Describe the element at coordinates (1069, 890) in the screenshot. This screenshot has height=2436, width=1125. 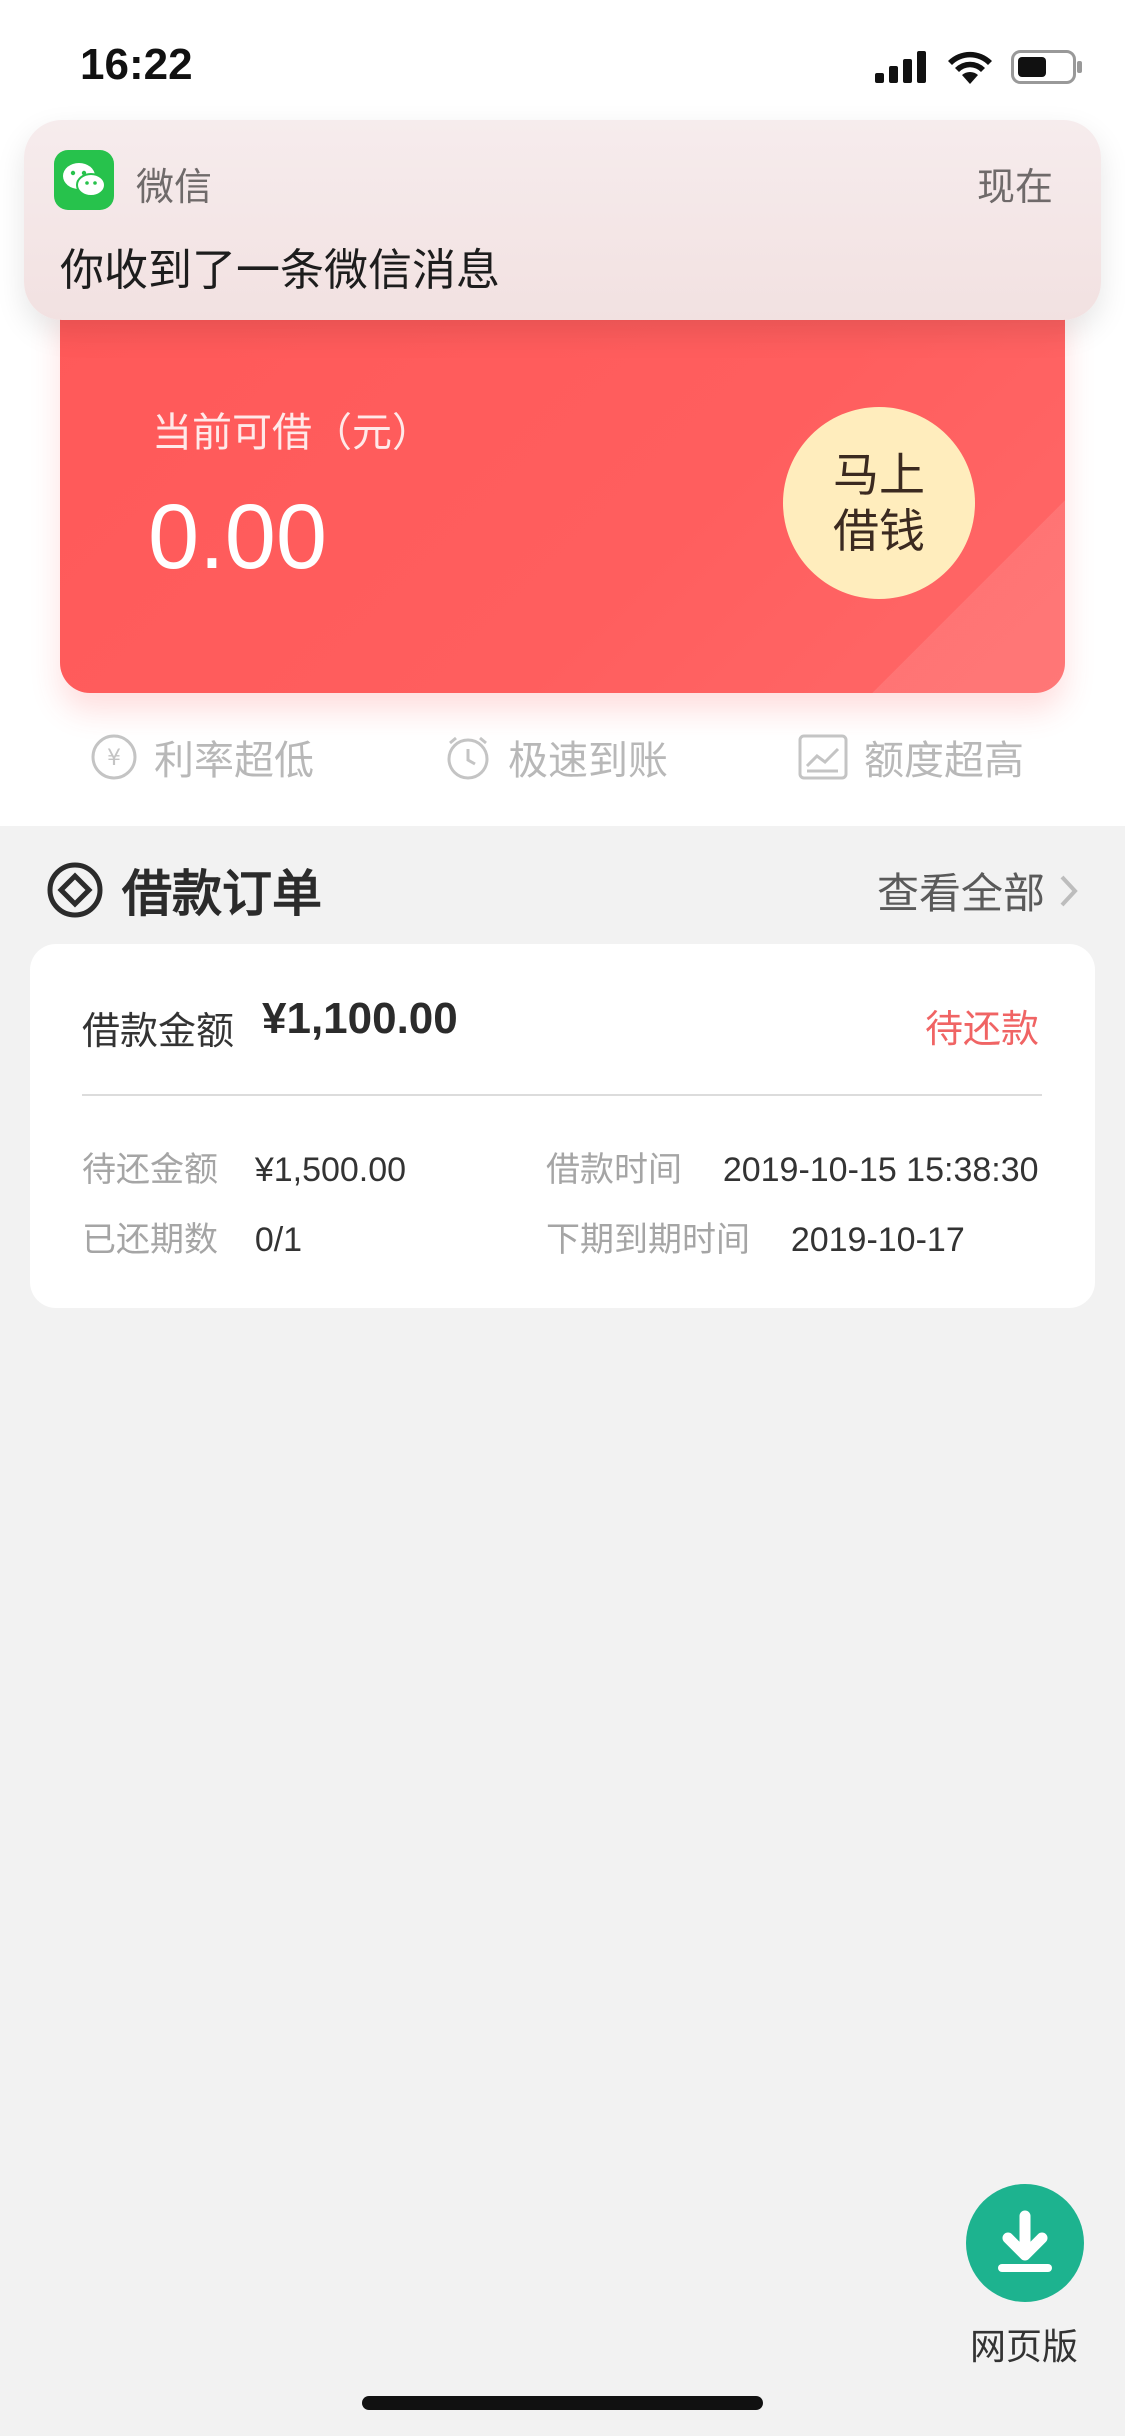
I see `chevron-right-icon` at that location.